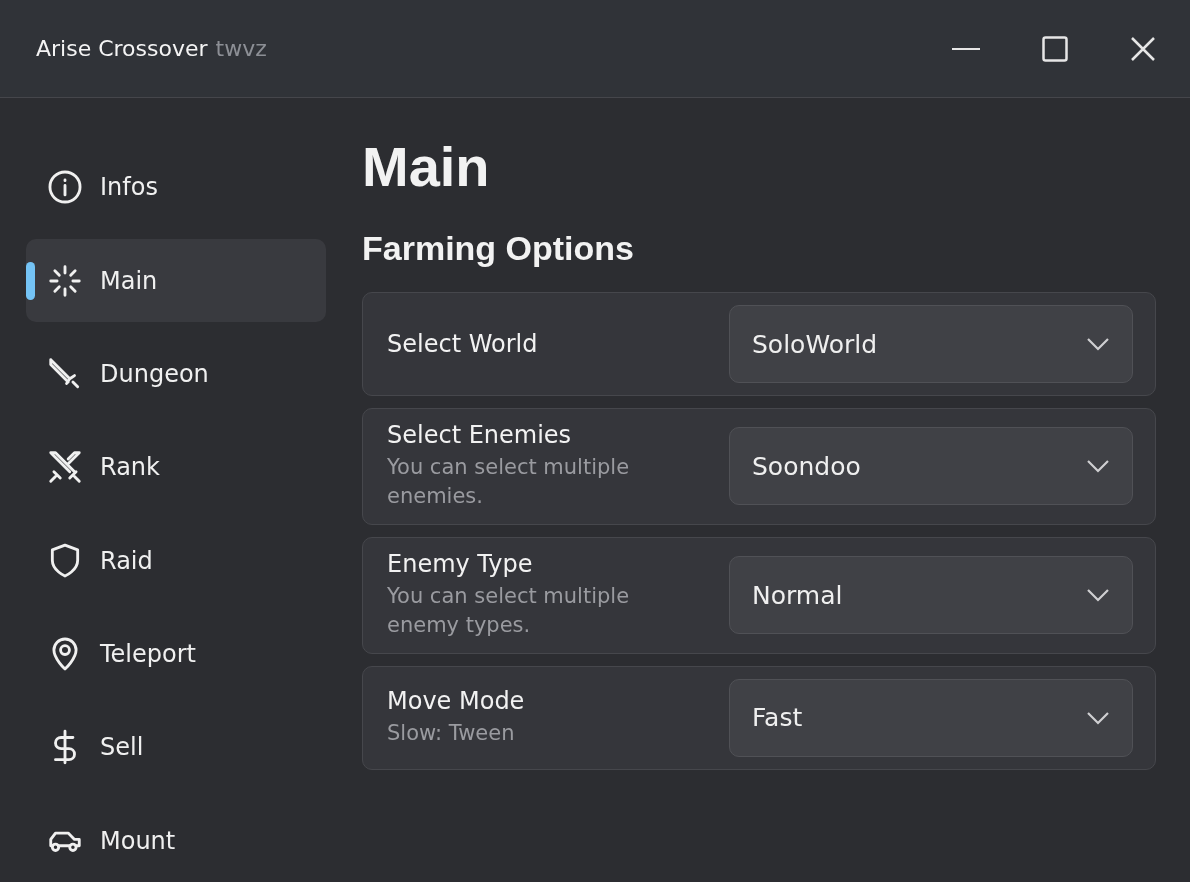 This screenshot has height=882, width=1190. I want to click on option-label: Move Mode, so click(456, 700).